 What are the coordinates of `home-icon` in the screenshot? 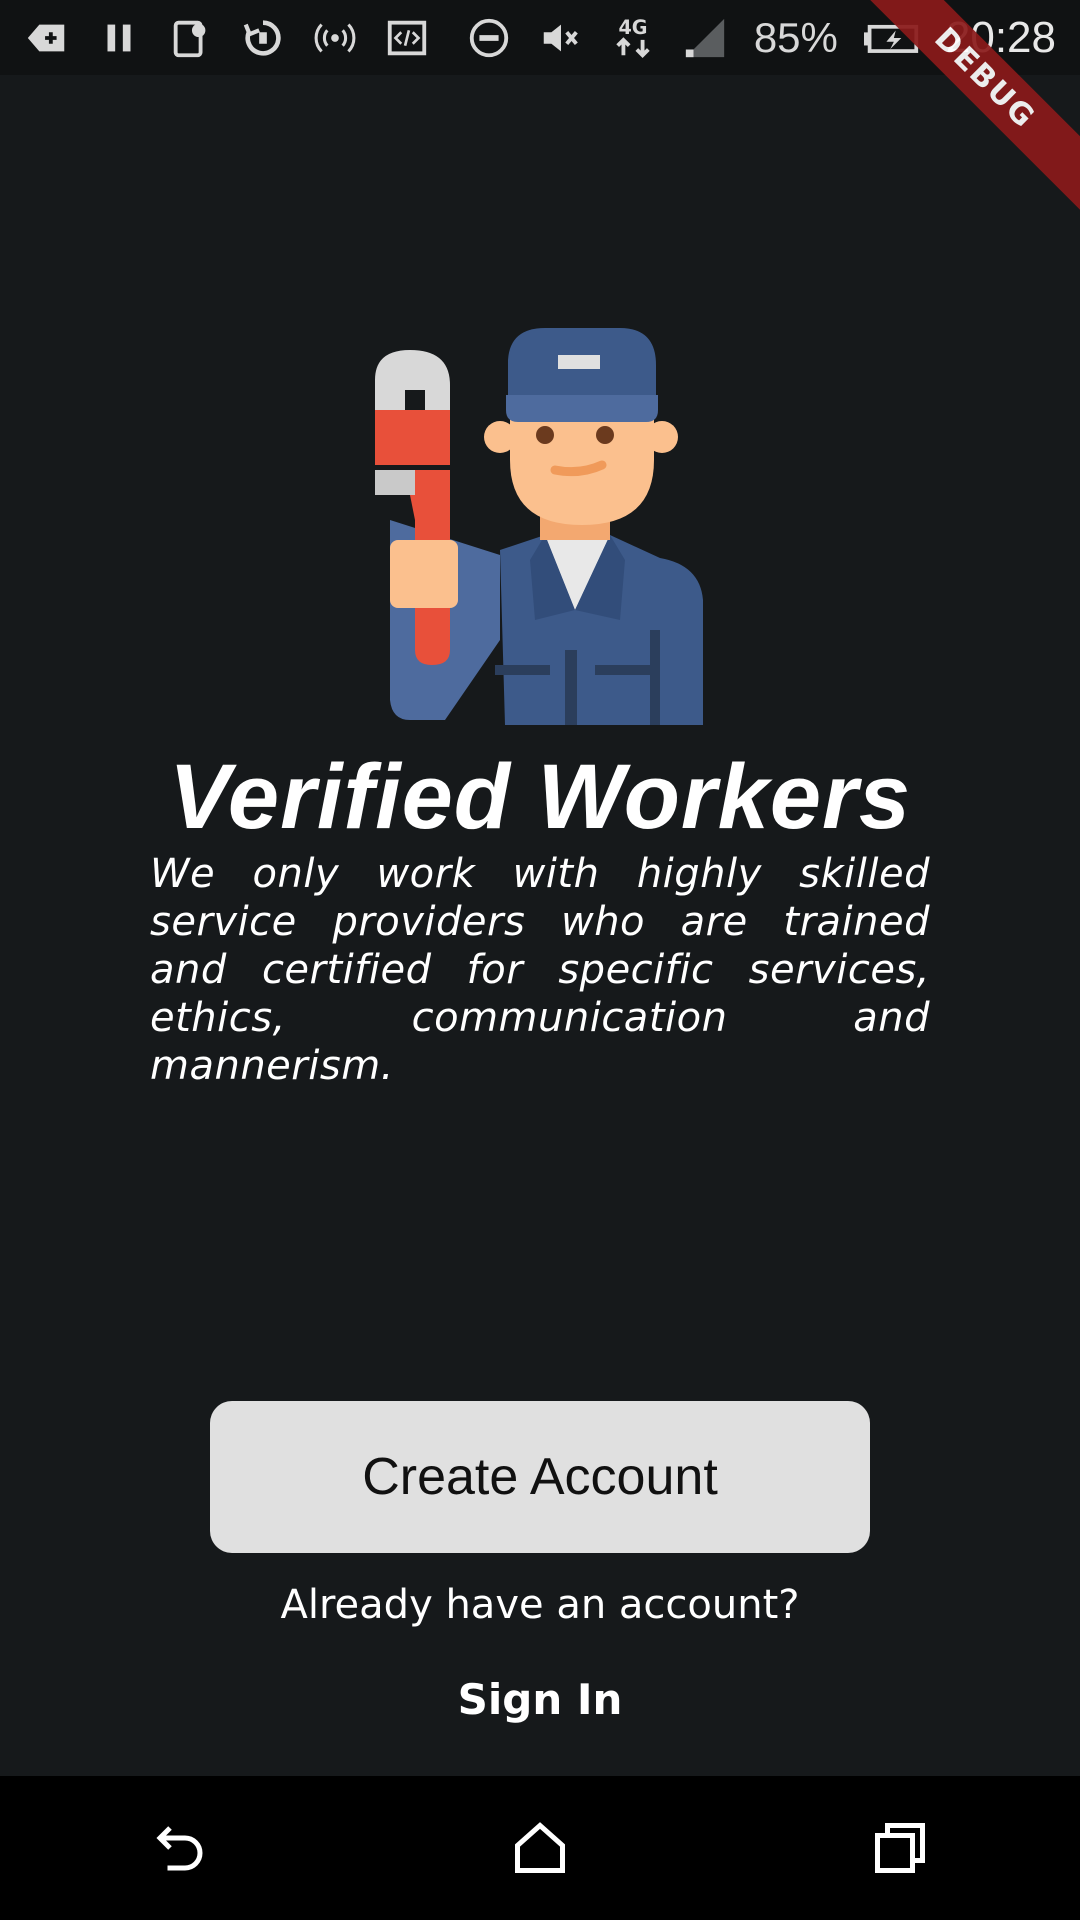 It's located at (540, 1847).